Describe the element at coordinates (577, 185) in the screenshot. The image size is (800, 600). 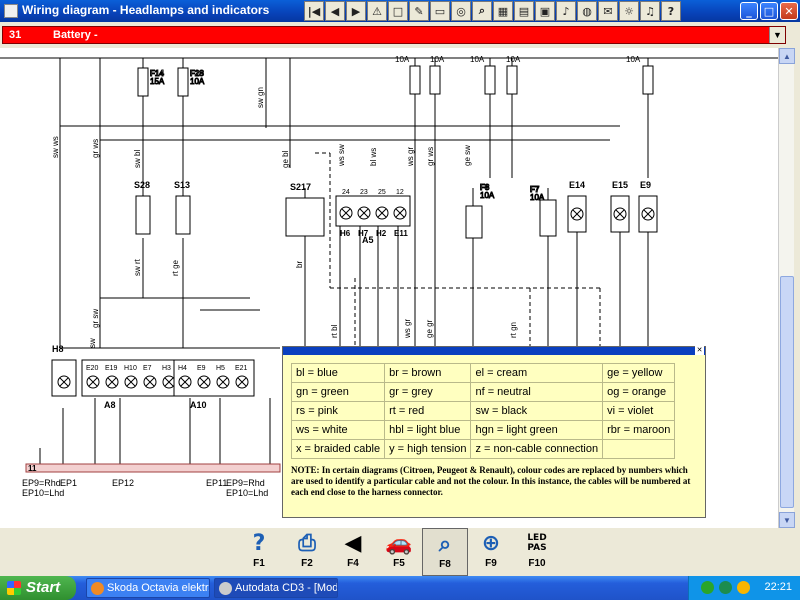
I see `lamp-label: E14` at that location.